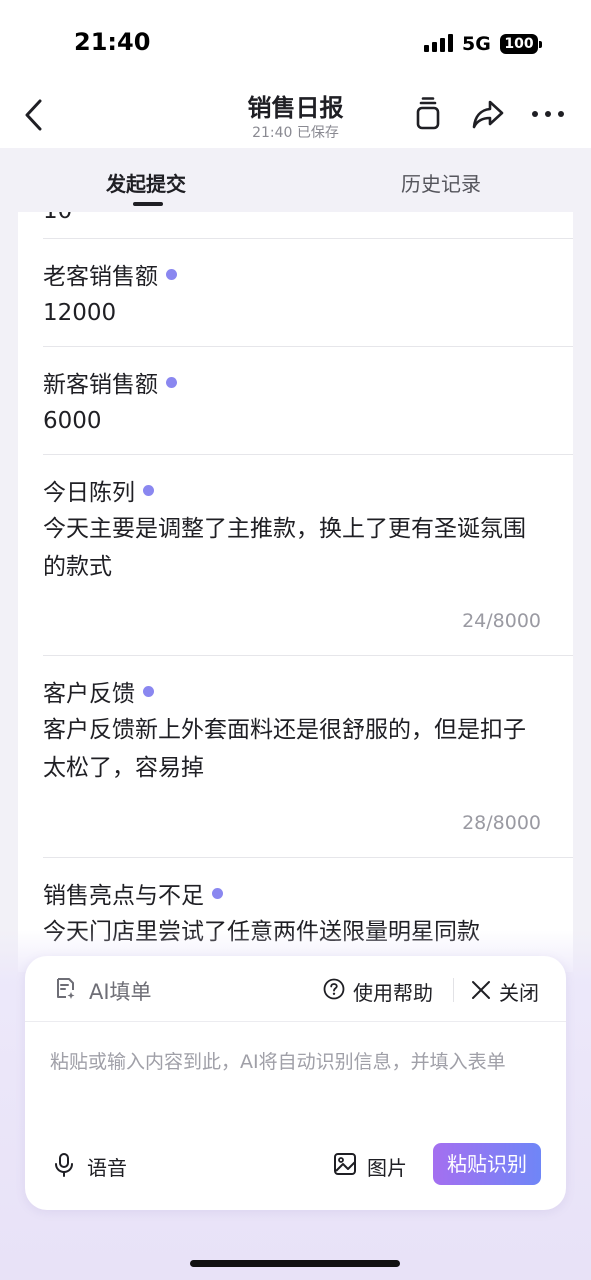 The height and width of the screenshot is (1280, 591). Describe the element at coordinates (120, 992) in the screenshot. I see `ai-panel-title: AI填单` at that location.